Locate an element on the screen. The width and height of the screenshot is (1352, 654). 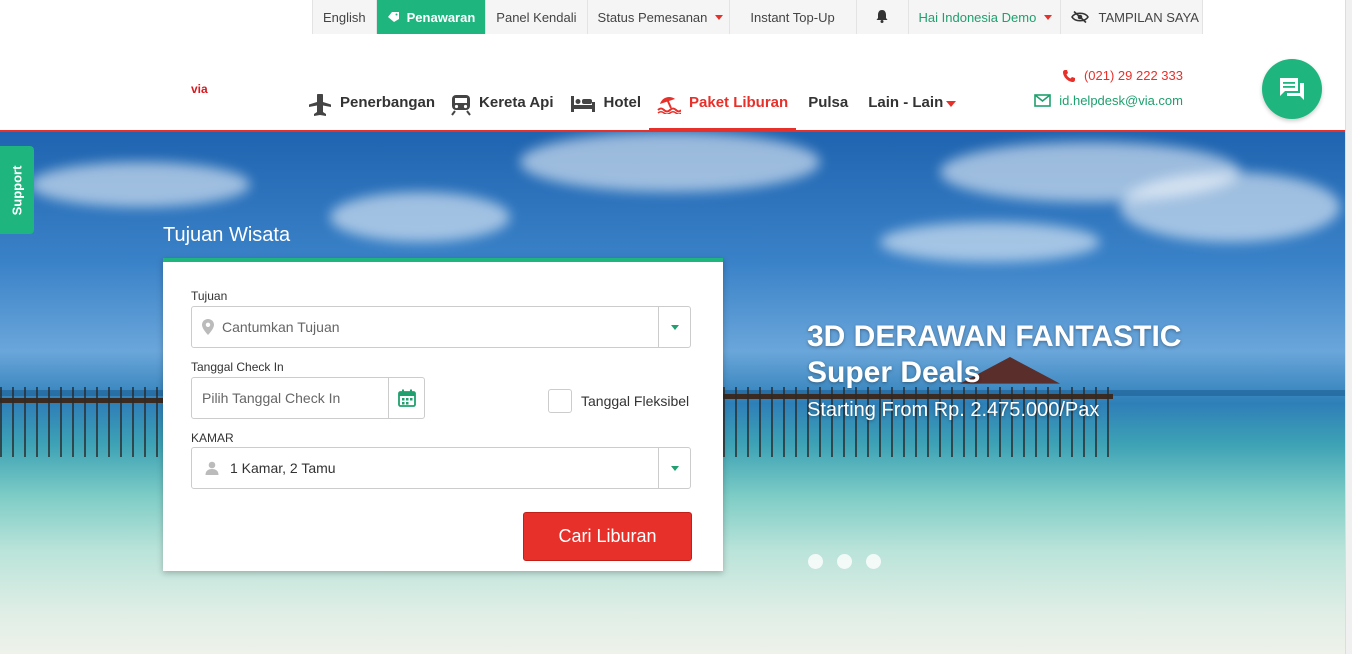
nav-pulsa-label: Pulsa is located at coordinates (828, 102).